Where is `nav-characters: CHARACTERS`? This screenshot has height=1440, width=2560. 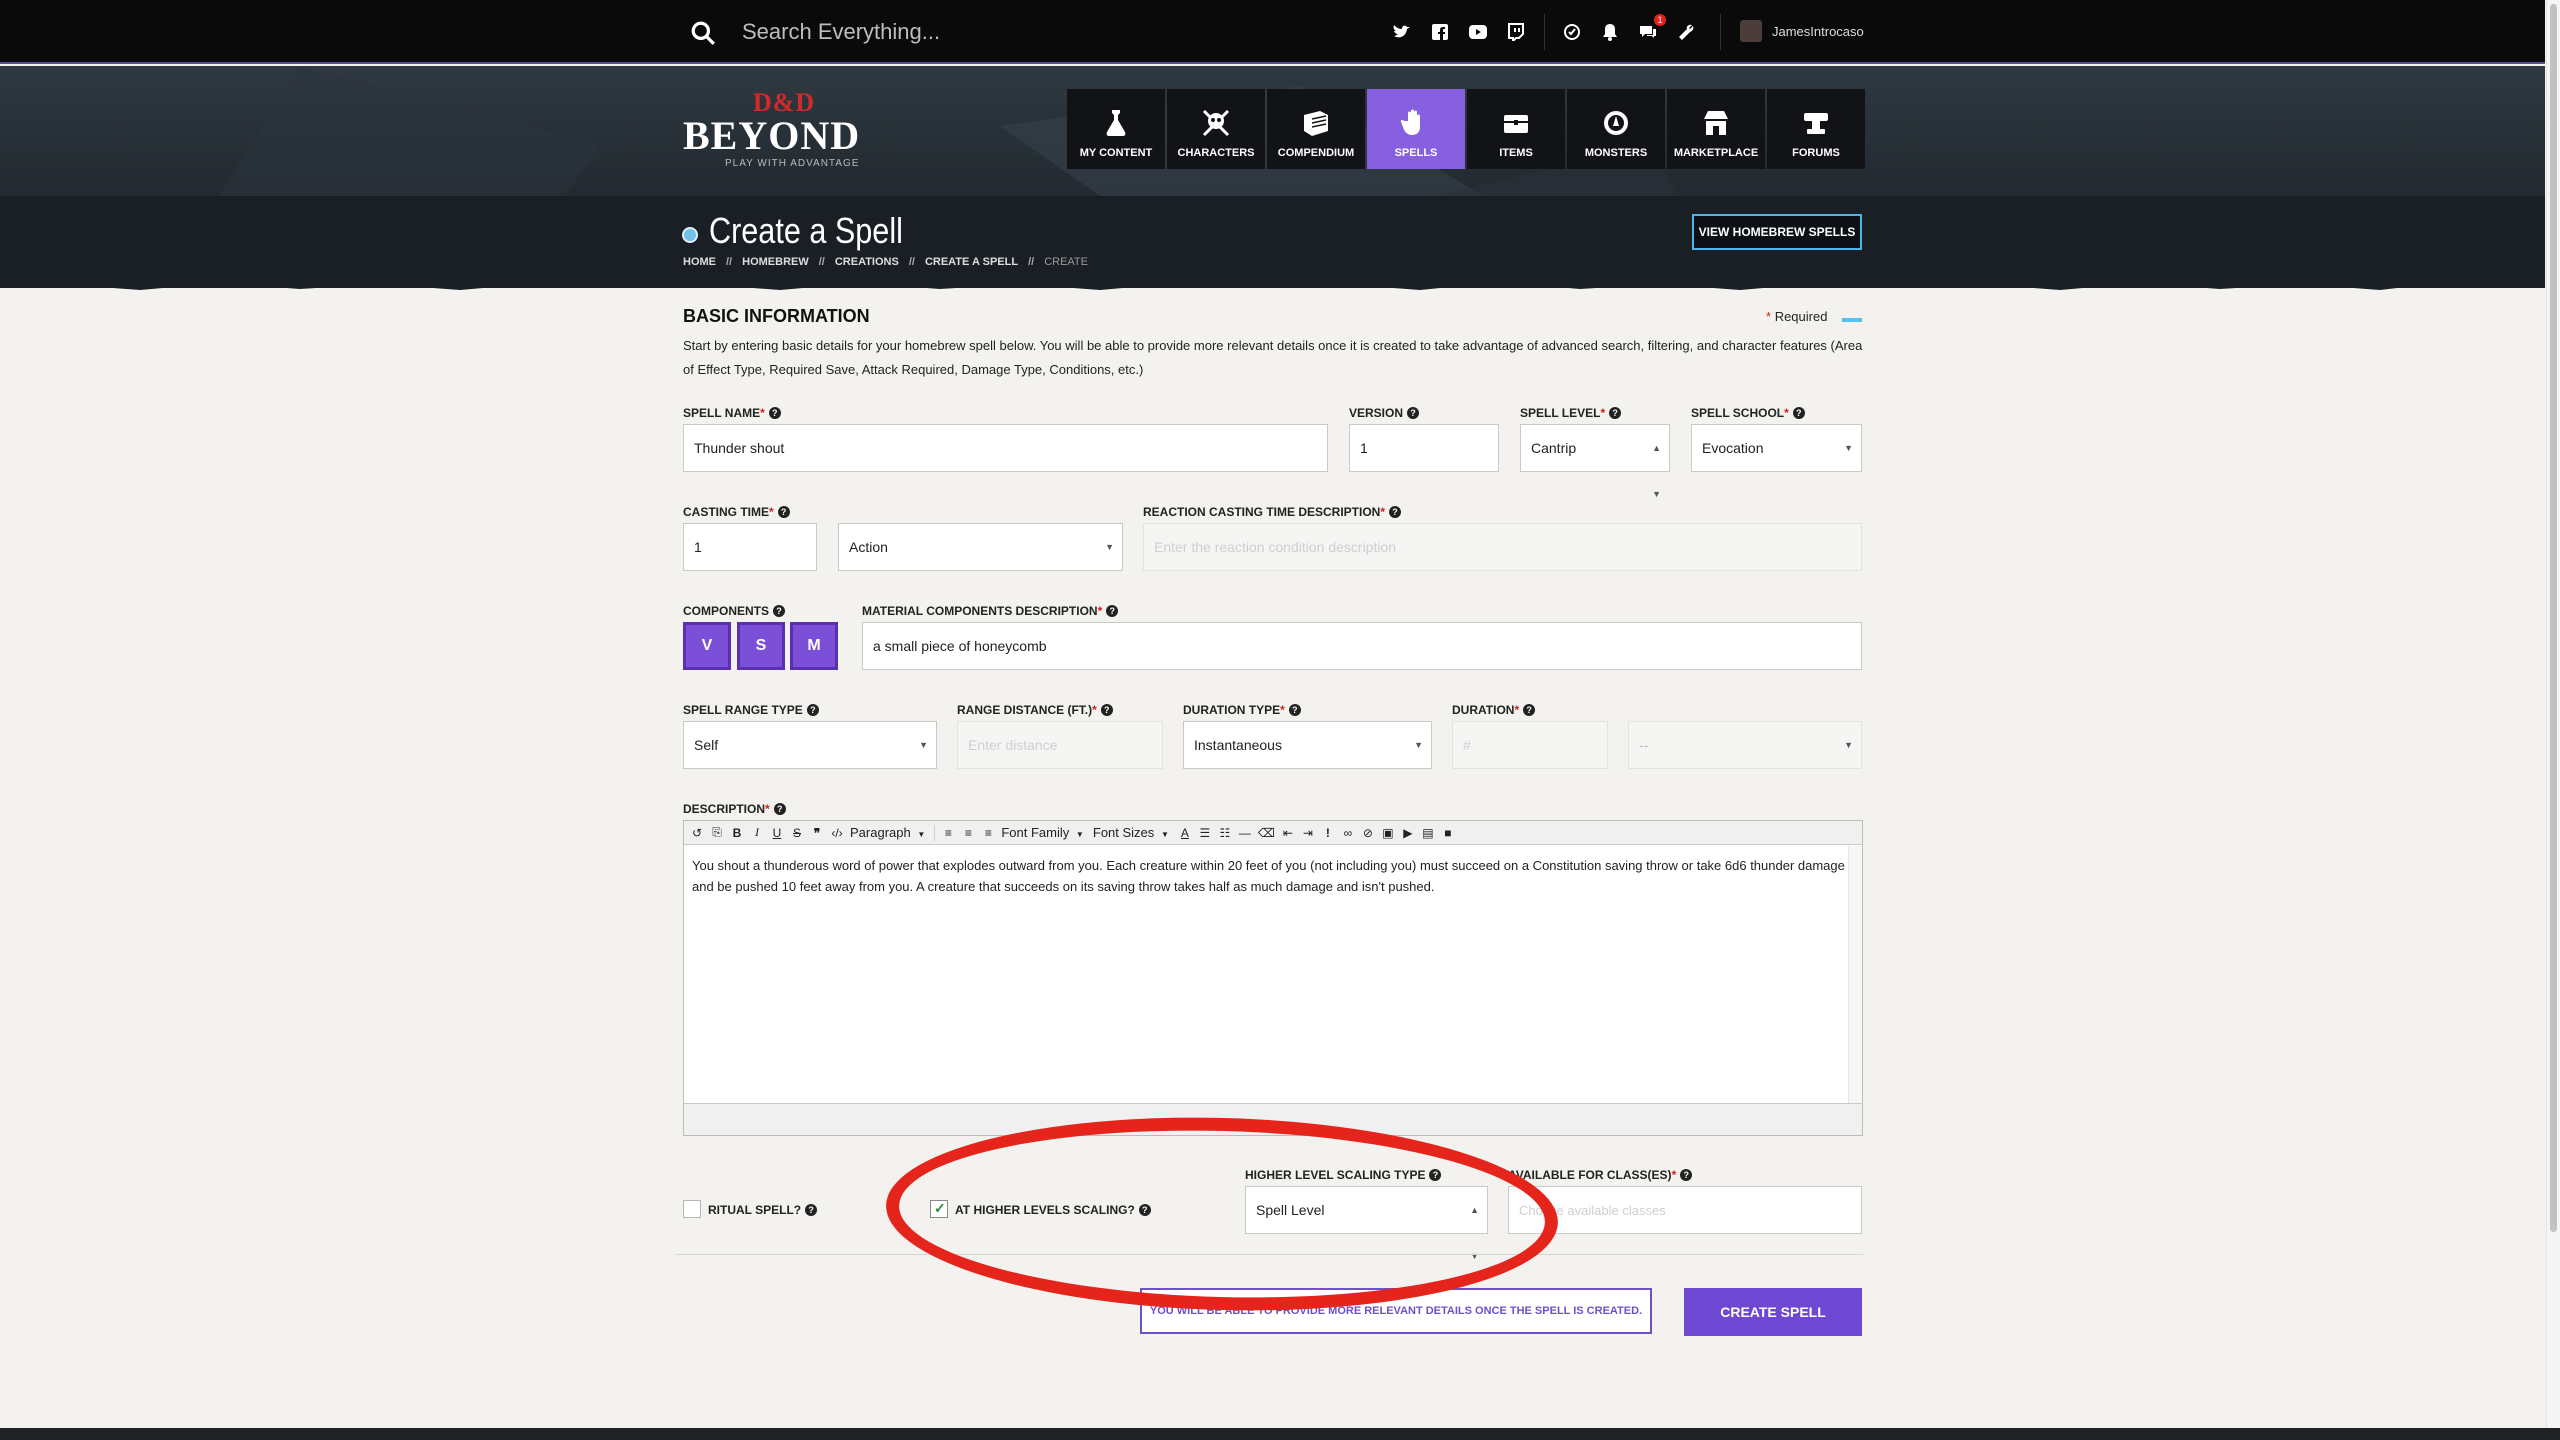
nav-characters: CHARACTERS is located at coordinates (1216, 129).